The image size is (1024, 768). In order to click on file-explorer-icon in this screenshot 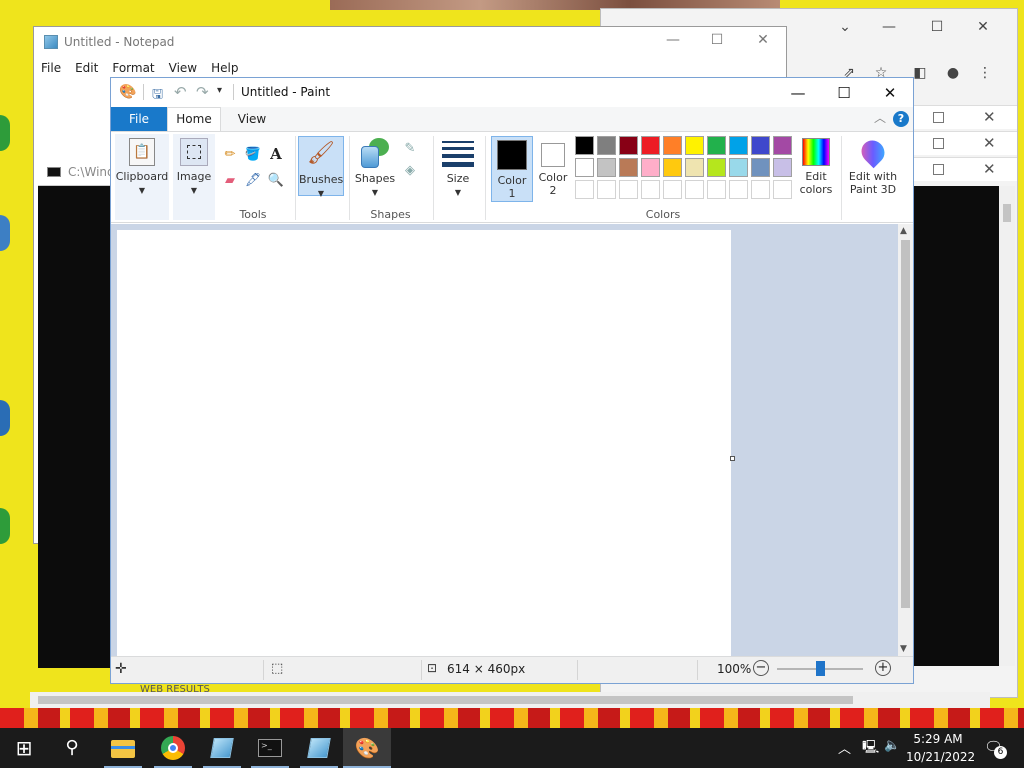, I will do `click(123, 748)`.